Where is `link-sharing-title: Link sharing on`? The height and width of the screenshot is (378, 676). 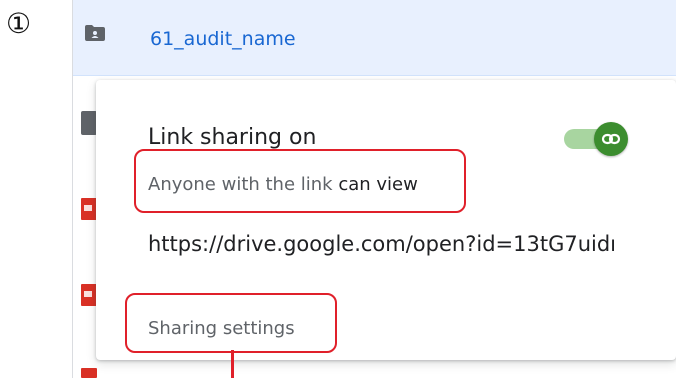
link-sharing-title: Link sharing on is located at coordinates (232, 137).